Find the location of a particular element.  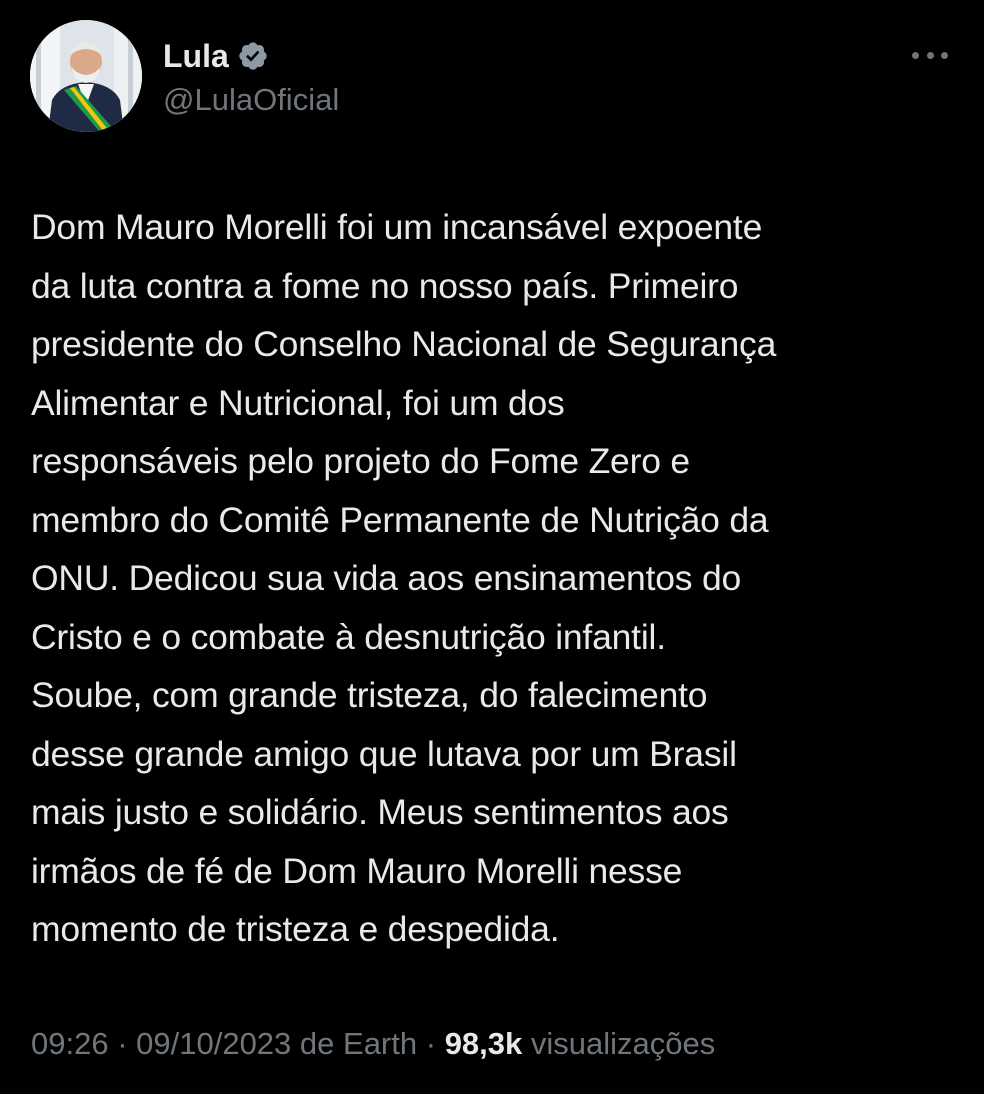

tweet-time: 09:26 is located at coordinates (70, 1043).